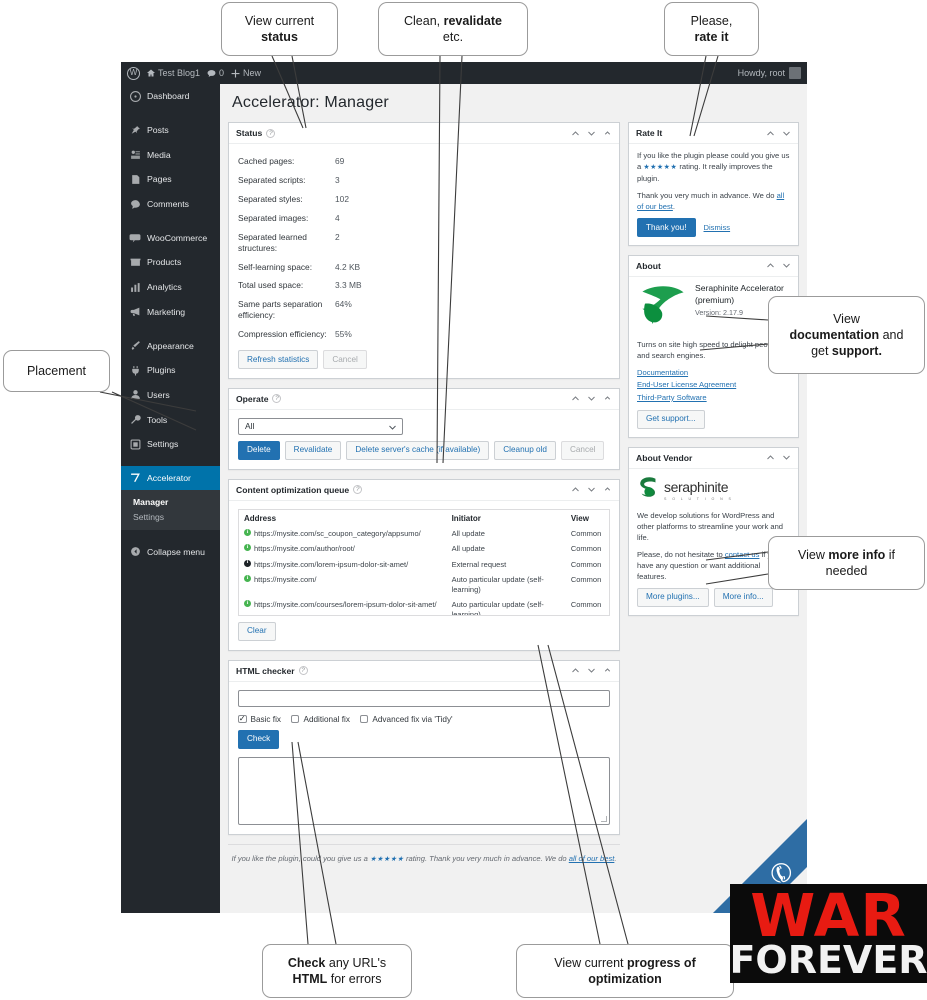 The width and height of the screenshot is (927, 1000). I want to click on additional-fix-checkbox, so click(295, 719).